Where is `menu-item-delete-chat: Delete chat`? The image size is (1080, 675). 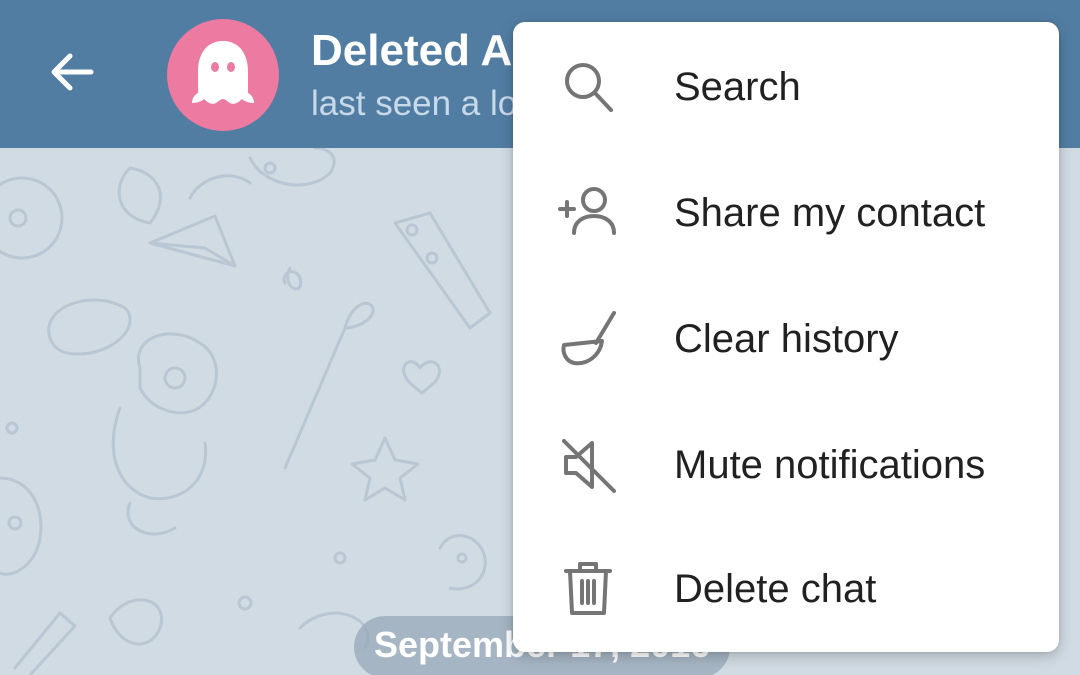 menu-item-delete-chat: Delete chat is located at coordinates (786, 589).